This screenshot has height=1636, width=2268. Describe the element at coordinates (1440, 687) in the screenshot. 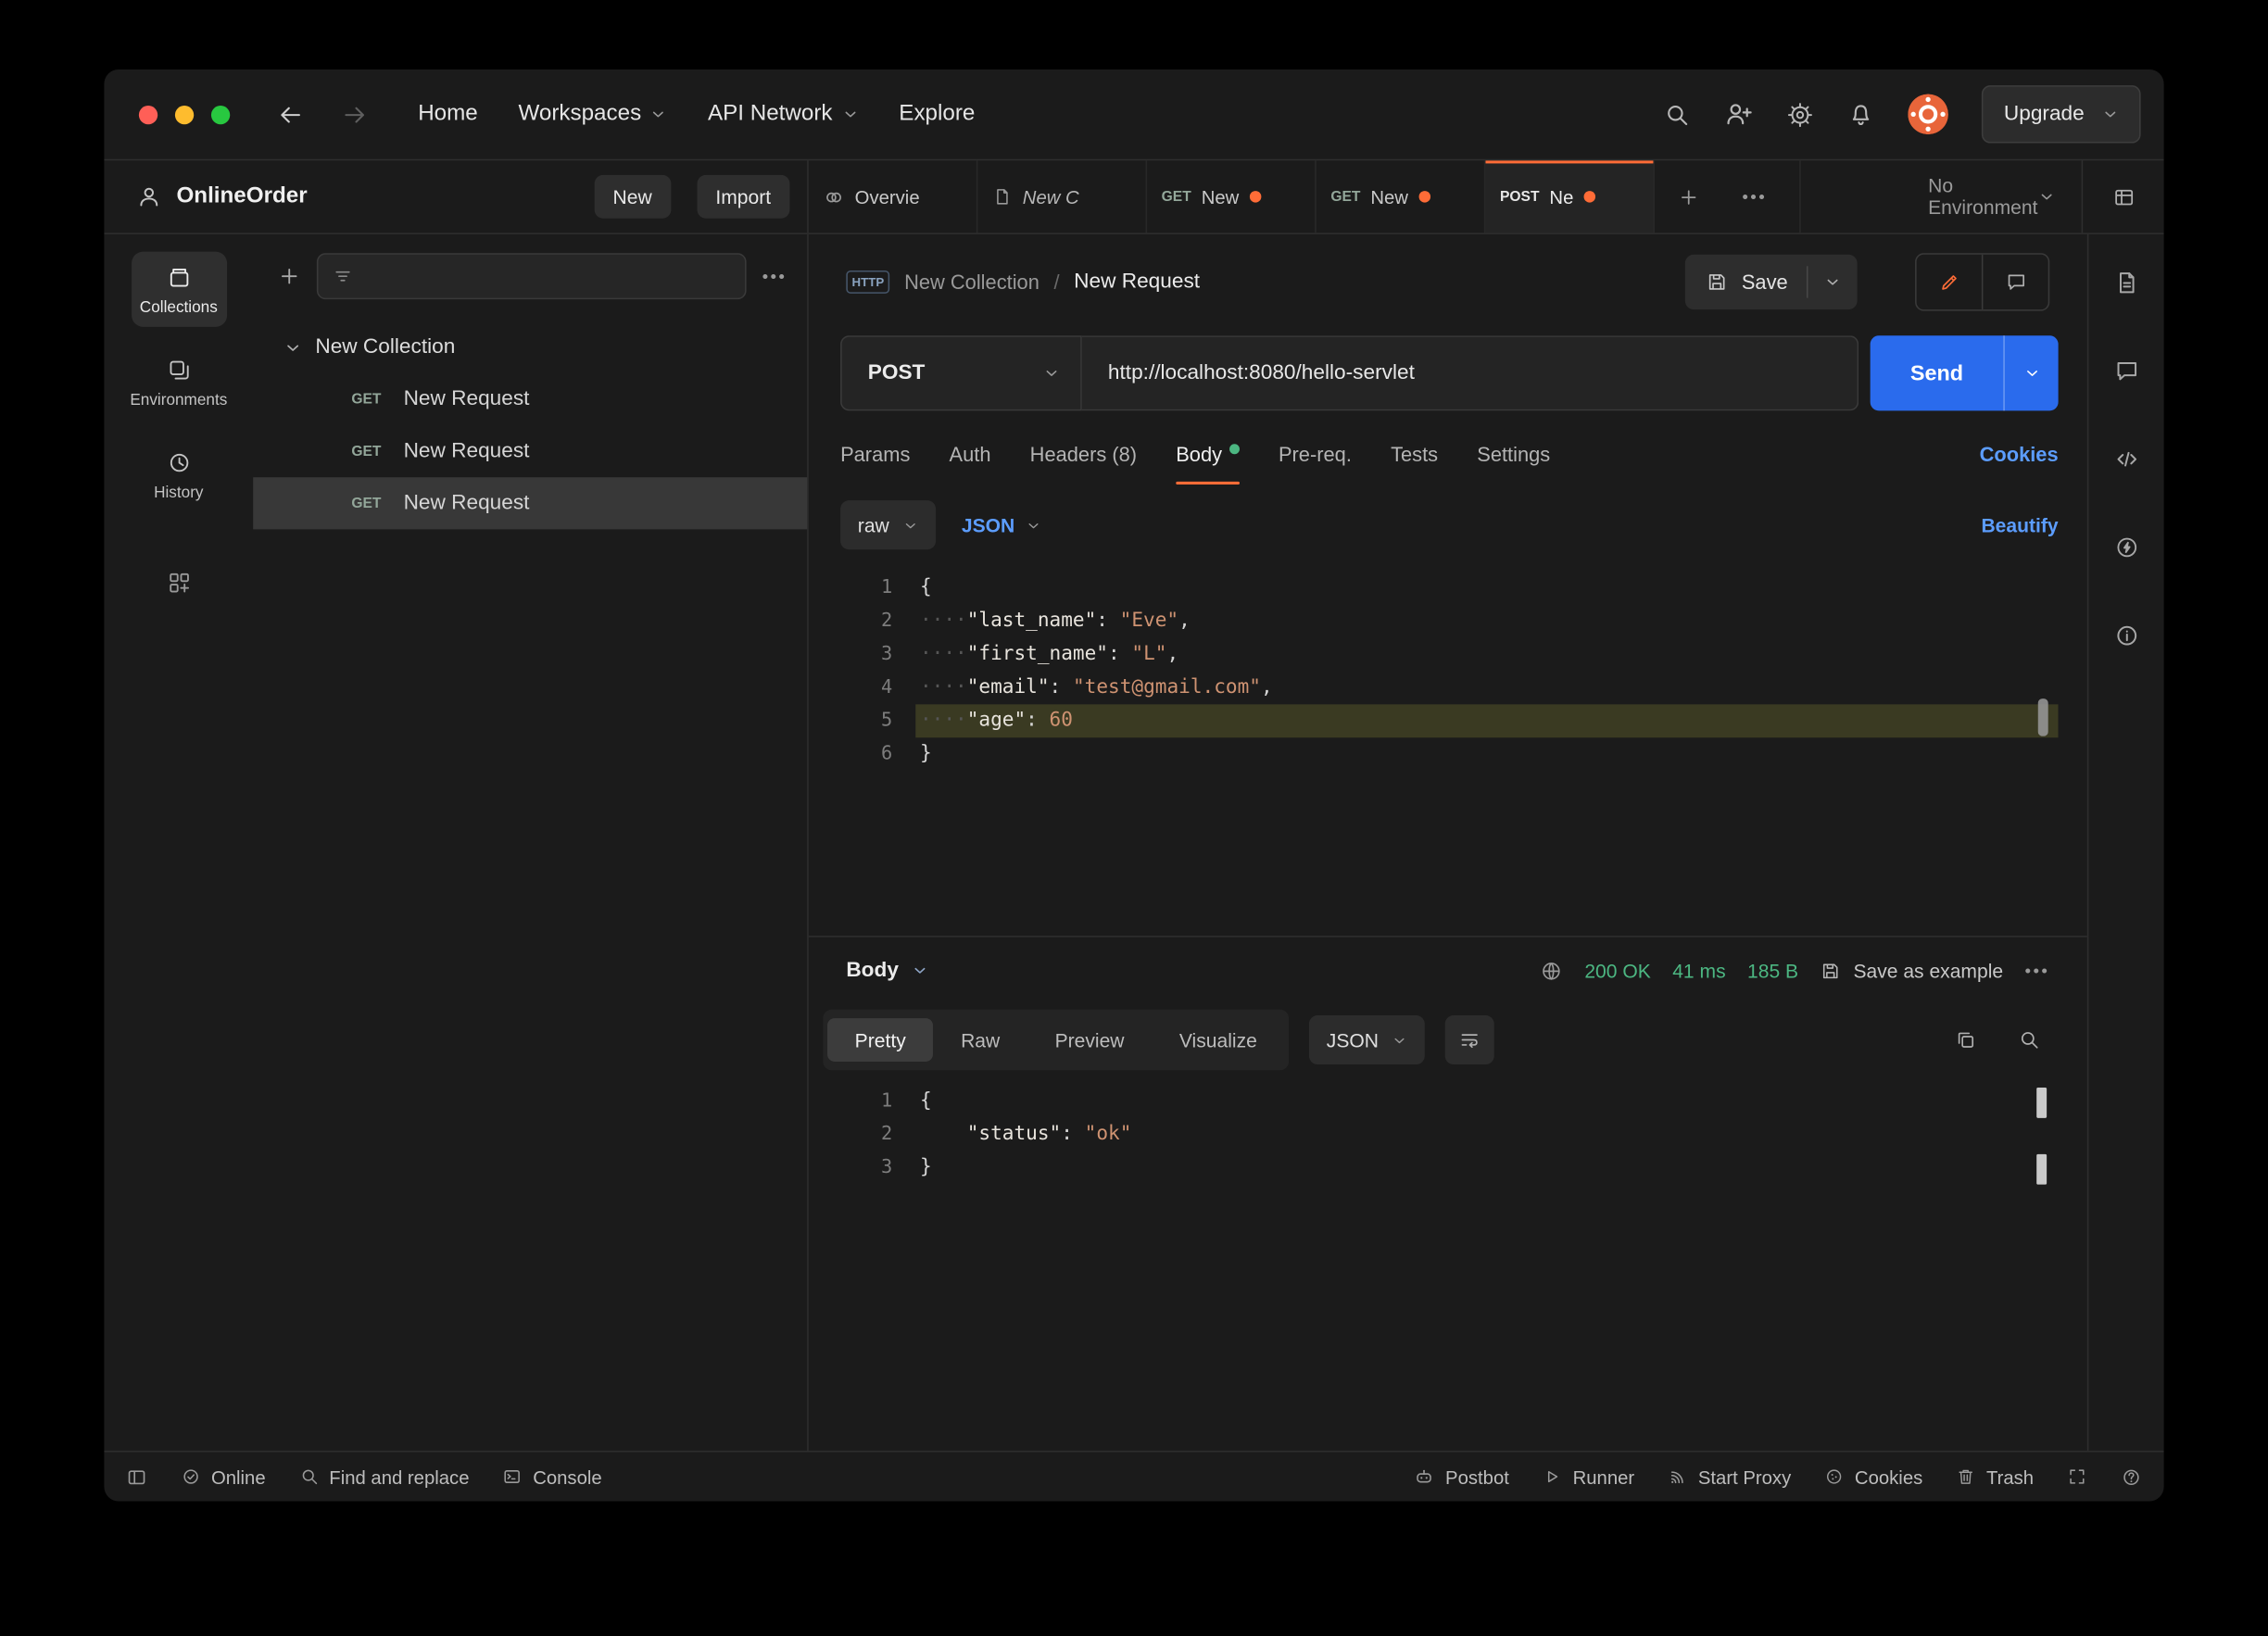

I see `code-line: 4 ····"email": "test@gmail.com",` at that location.